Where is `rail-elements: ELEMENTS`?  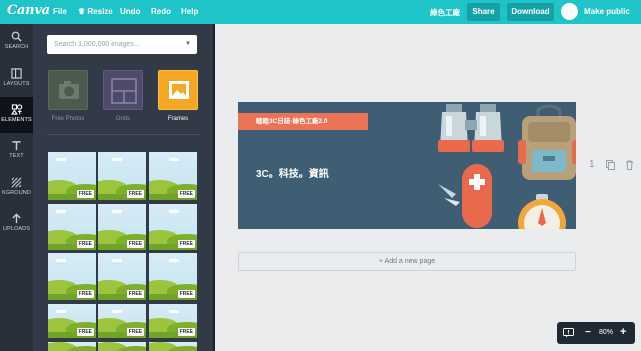
rail-elements: ELEMENTS is located at coordinates (16, 115).